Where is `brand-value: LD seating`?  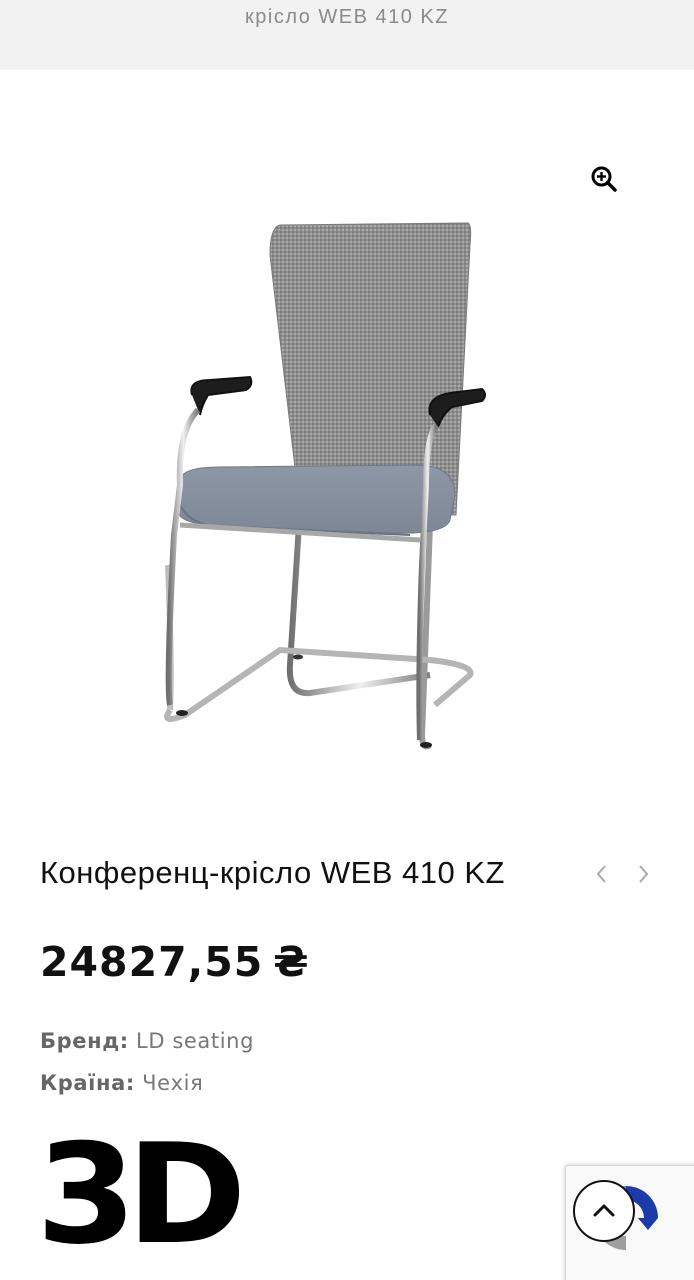 brand-value: LD seating is located at coordinates (195, 1041).